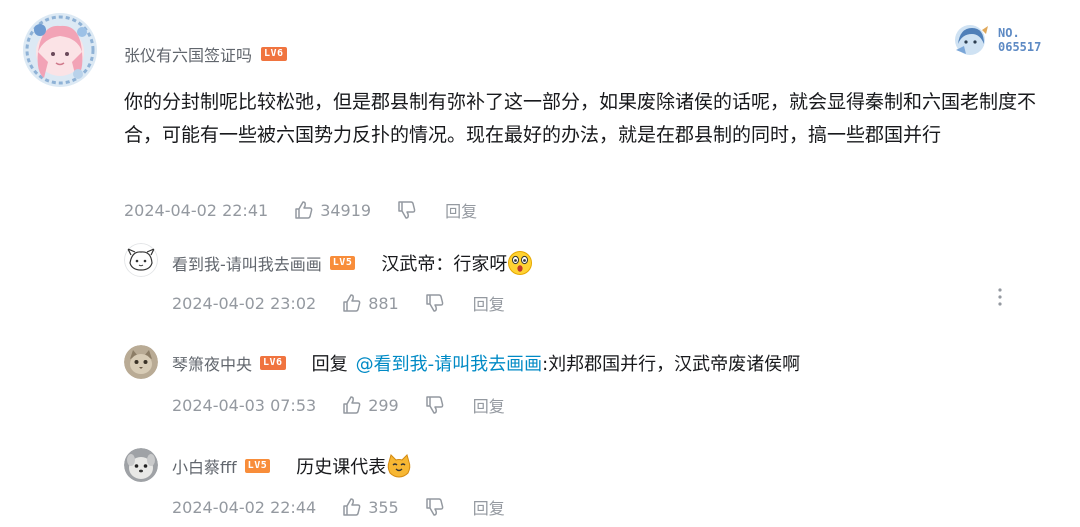 Image resolution: width=1080 pixels, height=527 pixels. Describe the element at coordinates (399, 466) in the screenshot. I see `cat-emoji` at that location.